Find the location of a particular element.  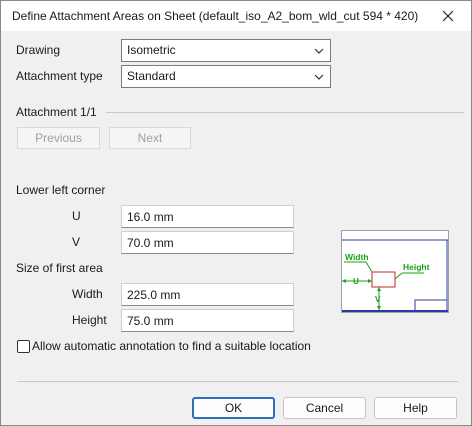

close-icon is located at coordinates (448, 16).